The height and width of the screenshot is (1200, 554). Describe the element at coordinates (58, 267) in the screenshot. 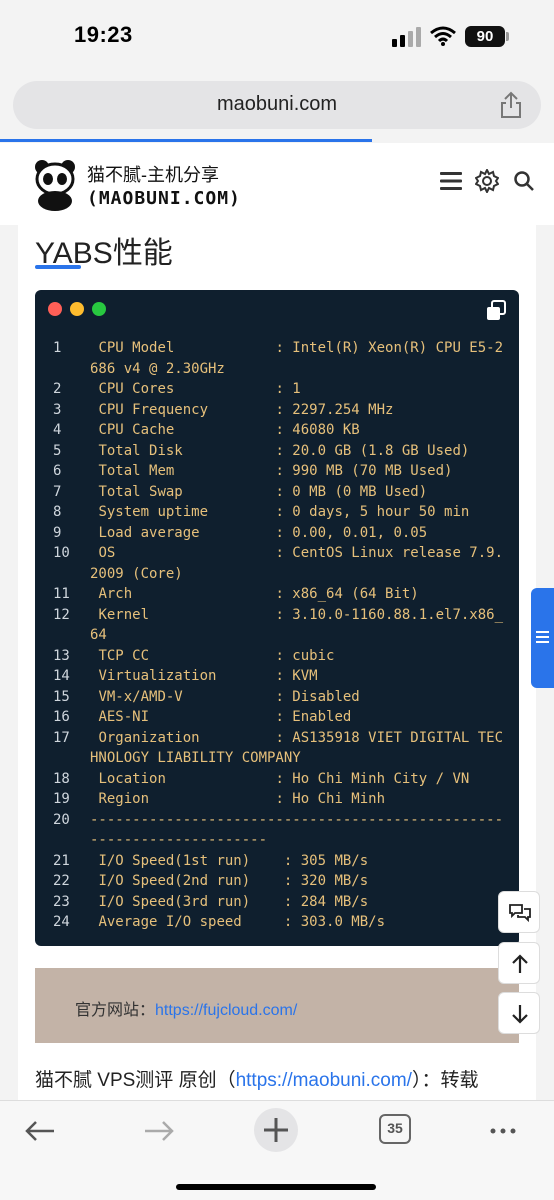

I see `heading-underline` at that location.